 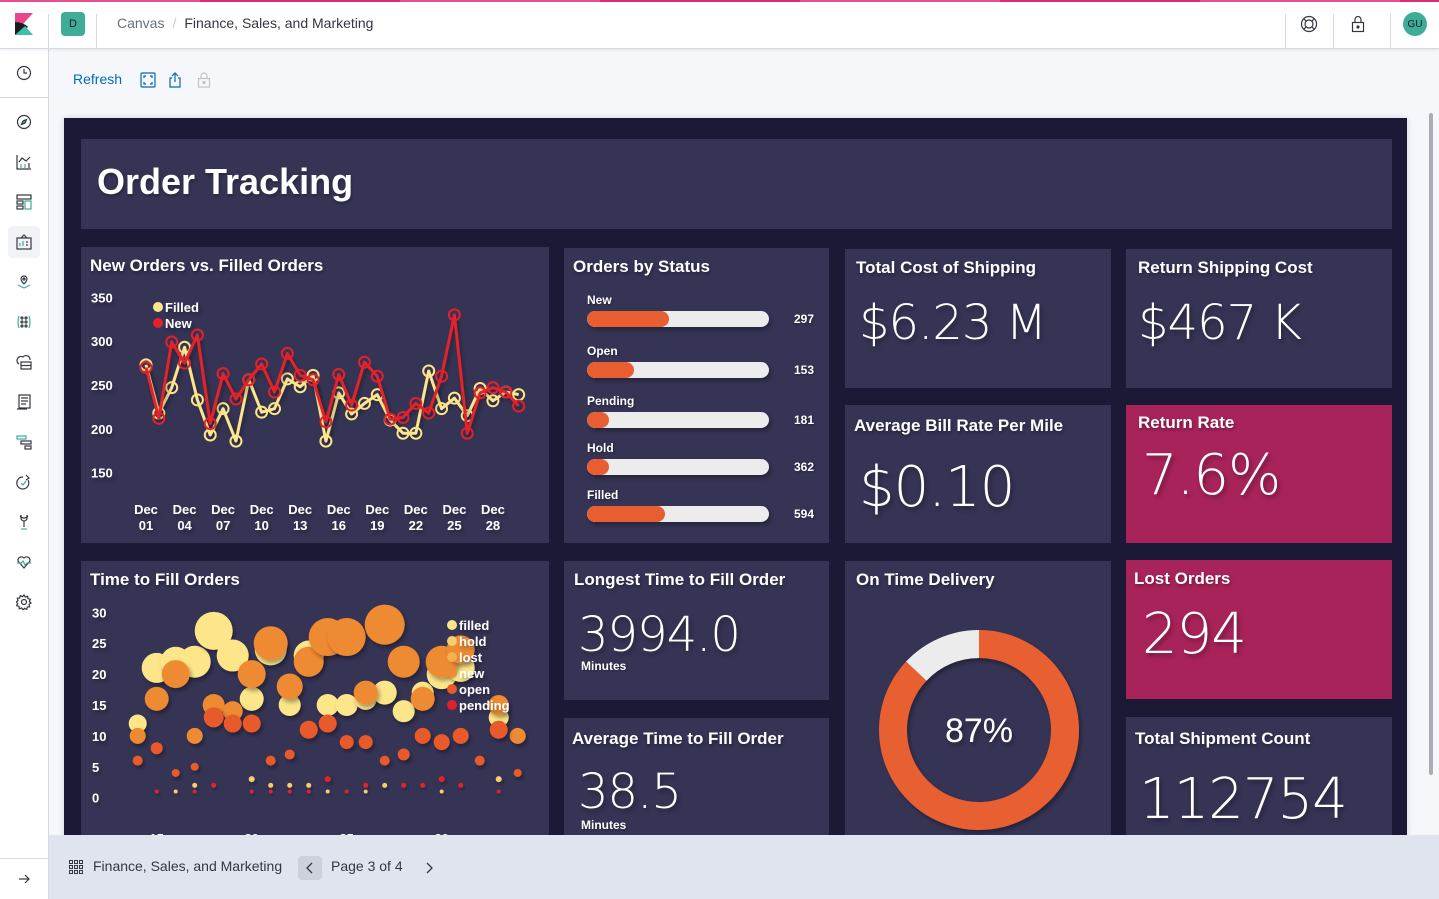 What do you see at coordinates (696, 778) in the screenshot?
I see `avg-time-panel: Average Time to Fill Order 38.5 Minutes` at bounding box center [696, 778].